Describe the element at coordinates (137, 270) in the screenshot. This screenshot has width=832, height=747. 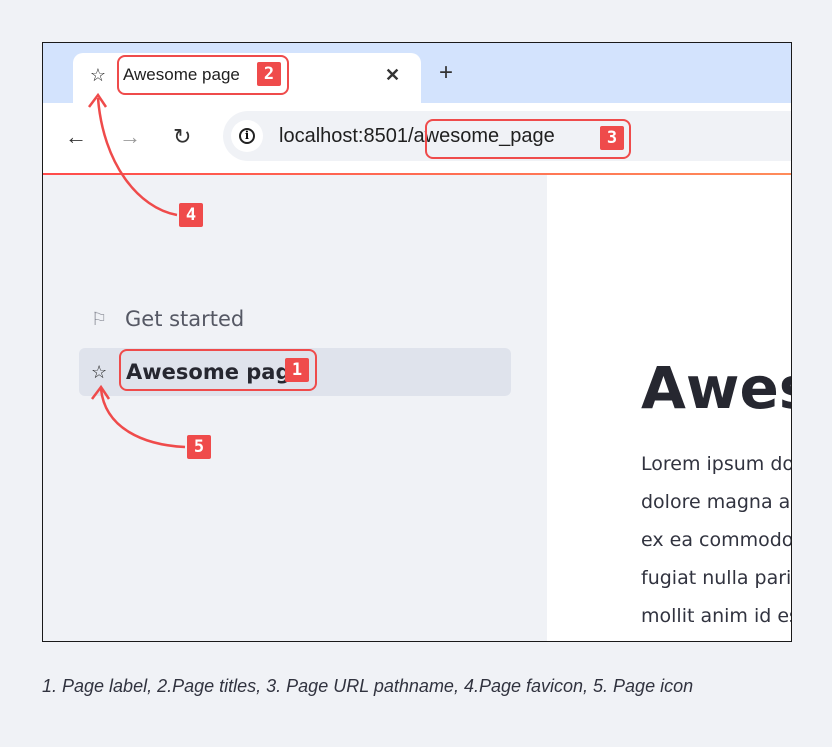
I see `annotation-arrows` at that location.